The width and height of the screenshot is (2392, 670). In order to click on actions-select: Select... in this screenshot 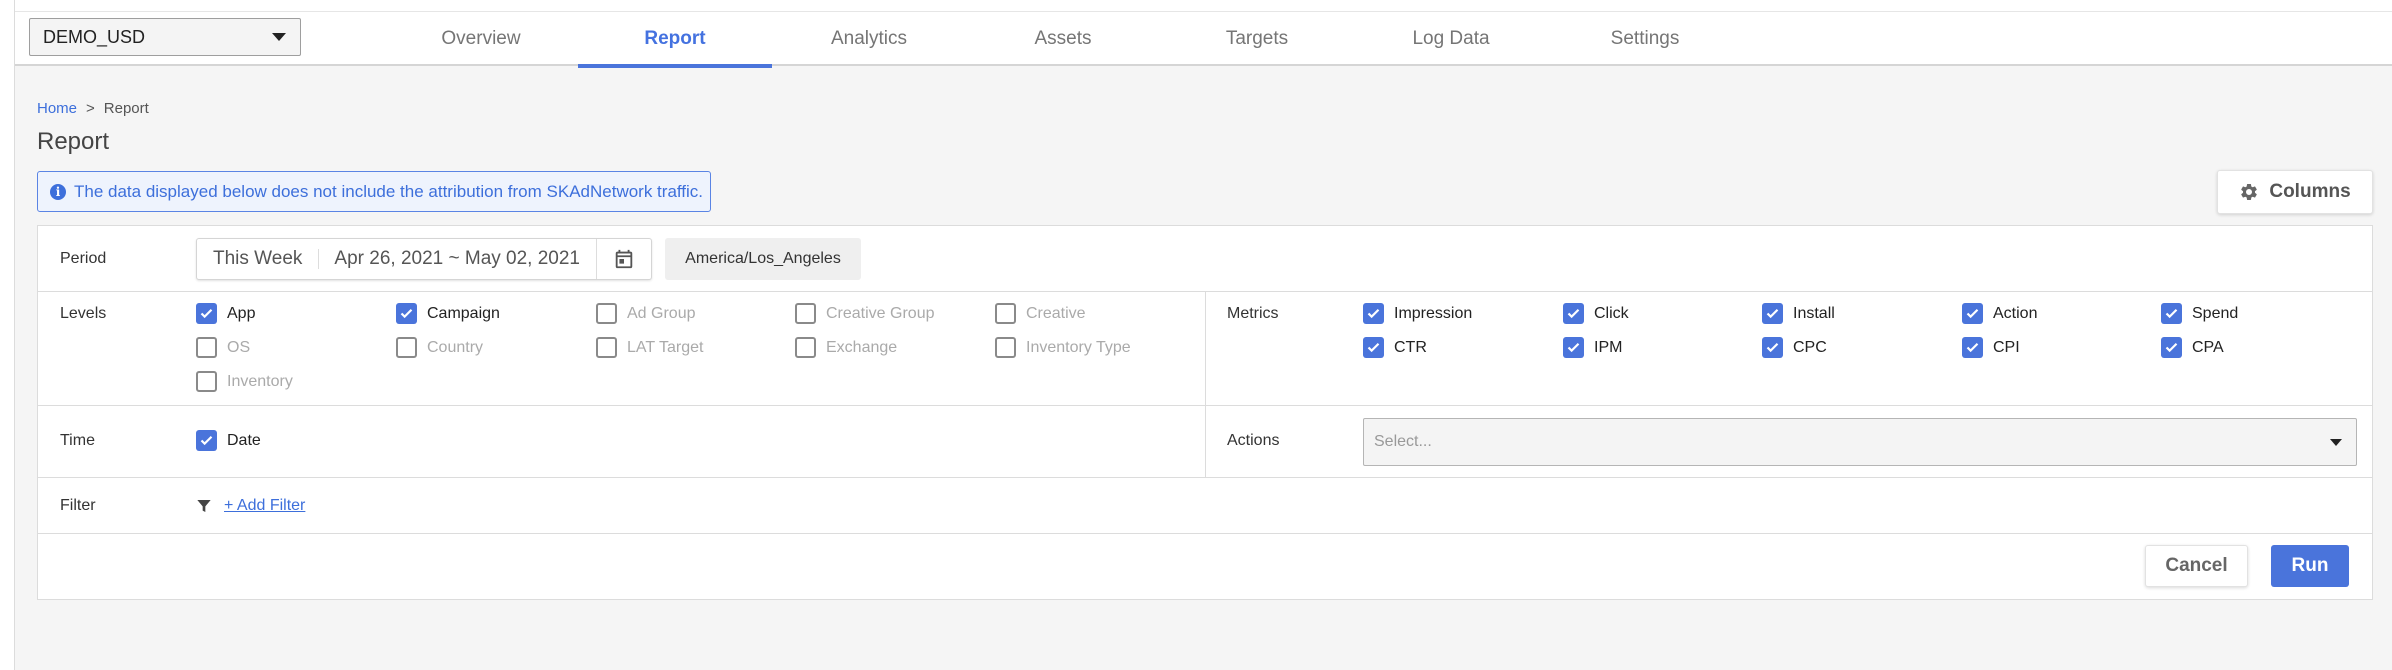, I will do `click(1860, 442)`.